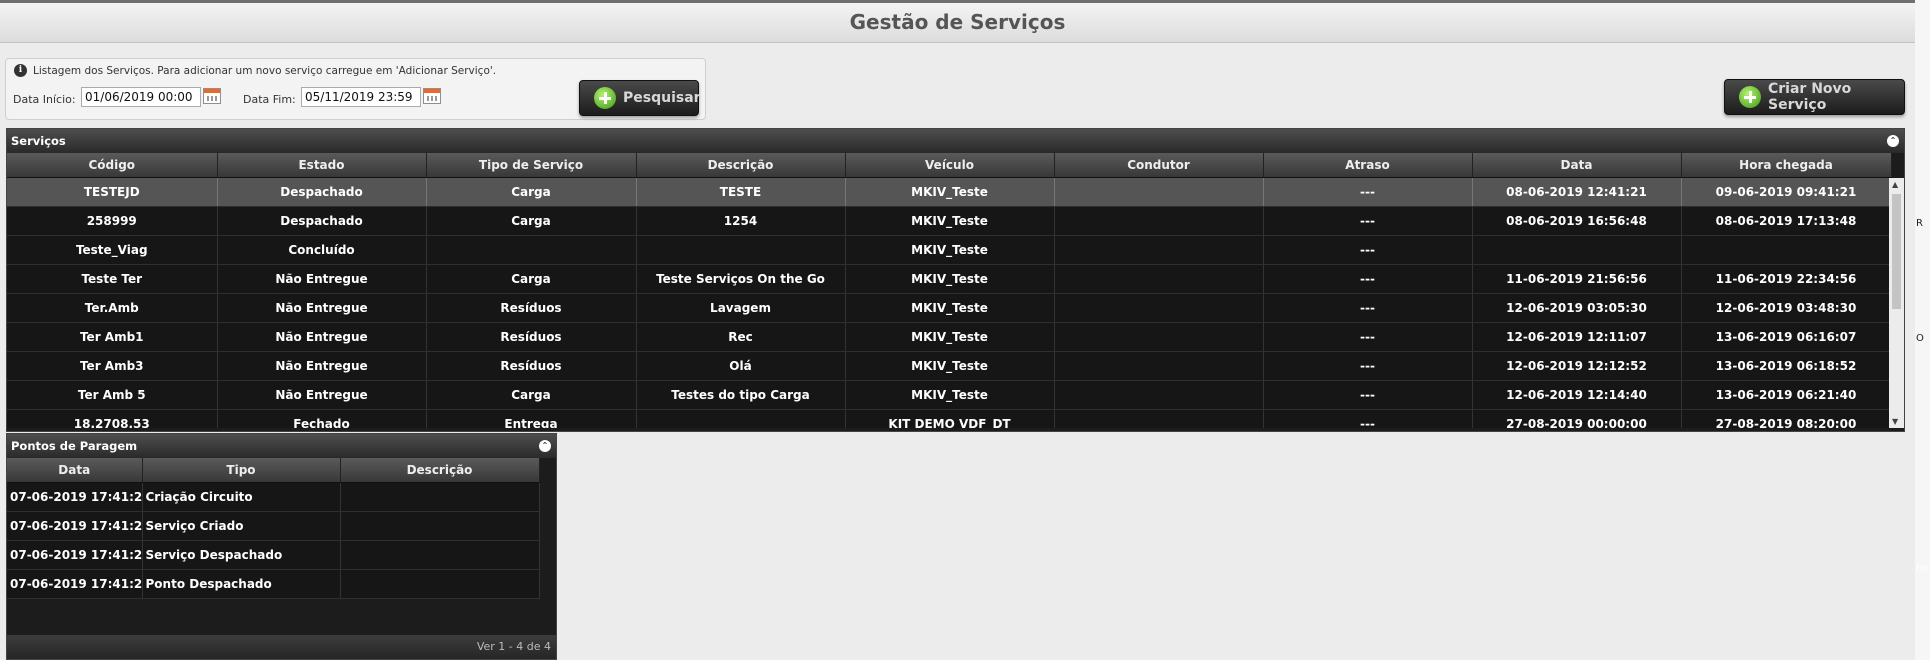 This screenshot has width=1930, height=660. What do you see at coordinates (432, 96) in the screenshot?
I see `end-calendar-icon` at bounding box center [432, 96].